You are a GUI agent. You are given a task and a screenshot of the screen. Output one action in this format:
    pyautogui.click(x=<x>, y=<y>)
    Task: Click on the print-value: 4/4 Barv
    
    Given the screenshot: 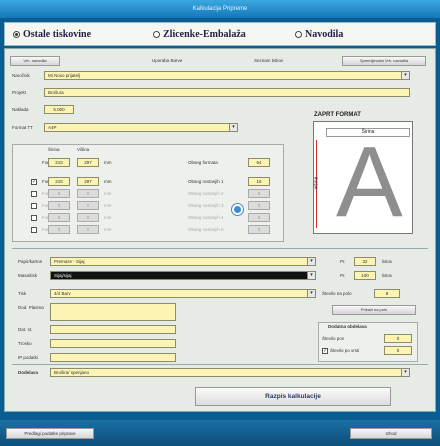 What is the action you would take?
    pyautogui.click(x=62, y=293)
    